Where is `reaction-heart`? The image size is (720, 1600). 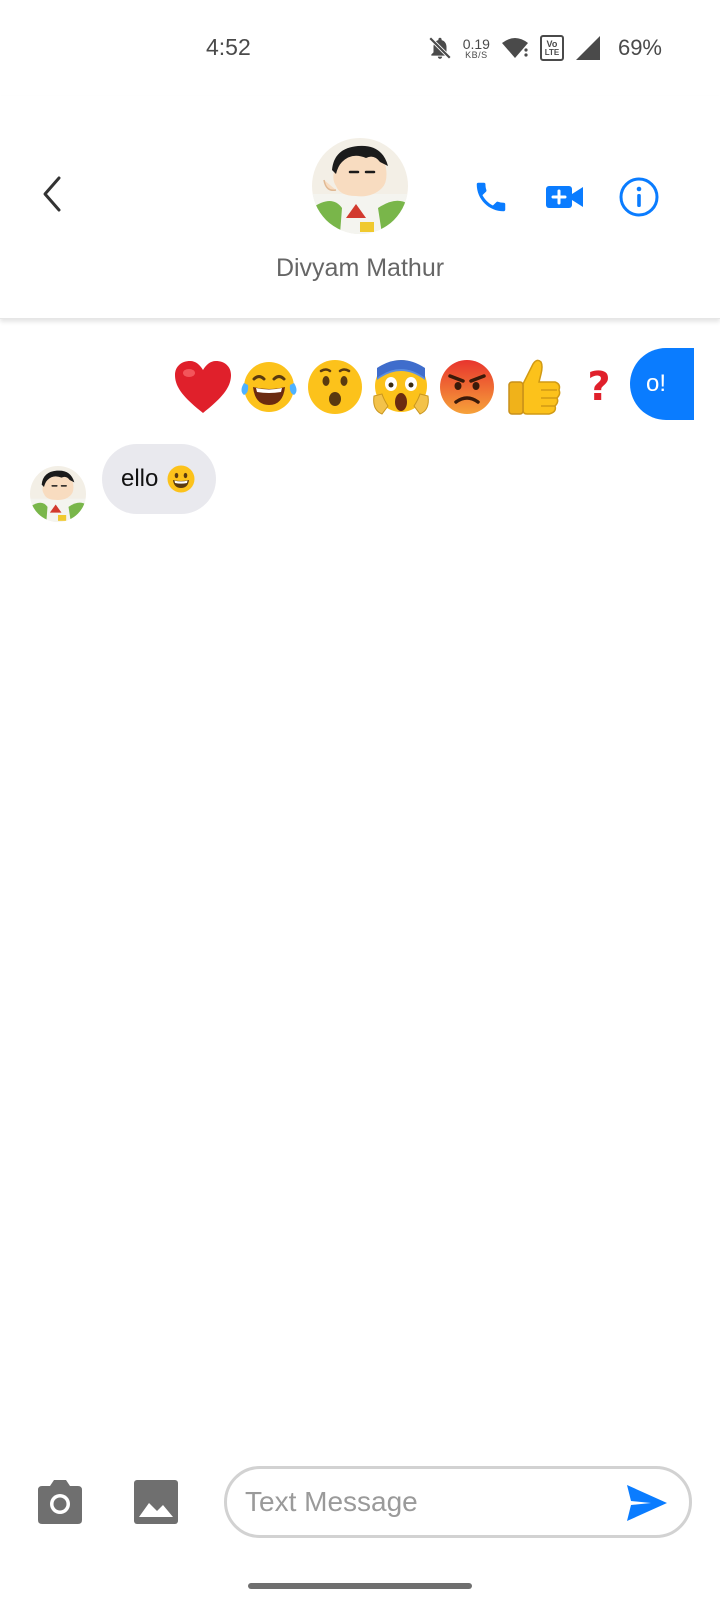
reaction-heart is located at coordinates (203, 387).